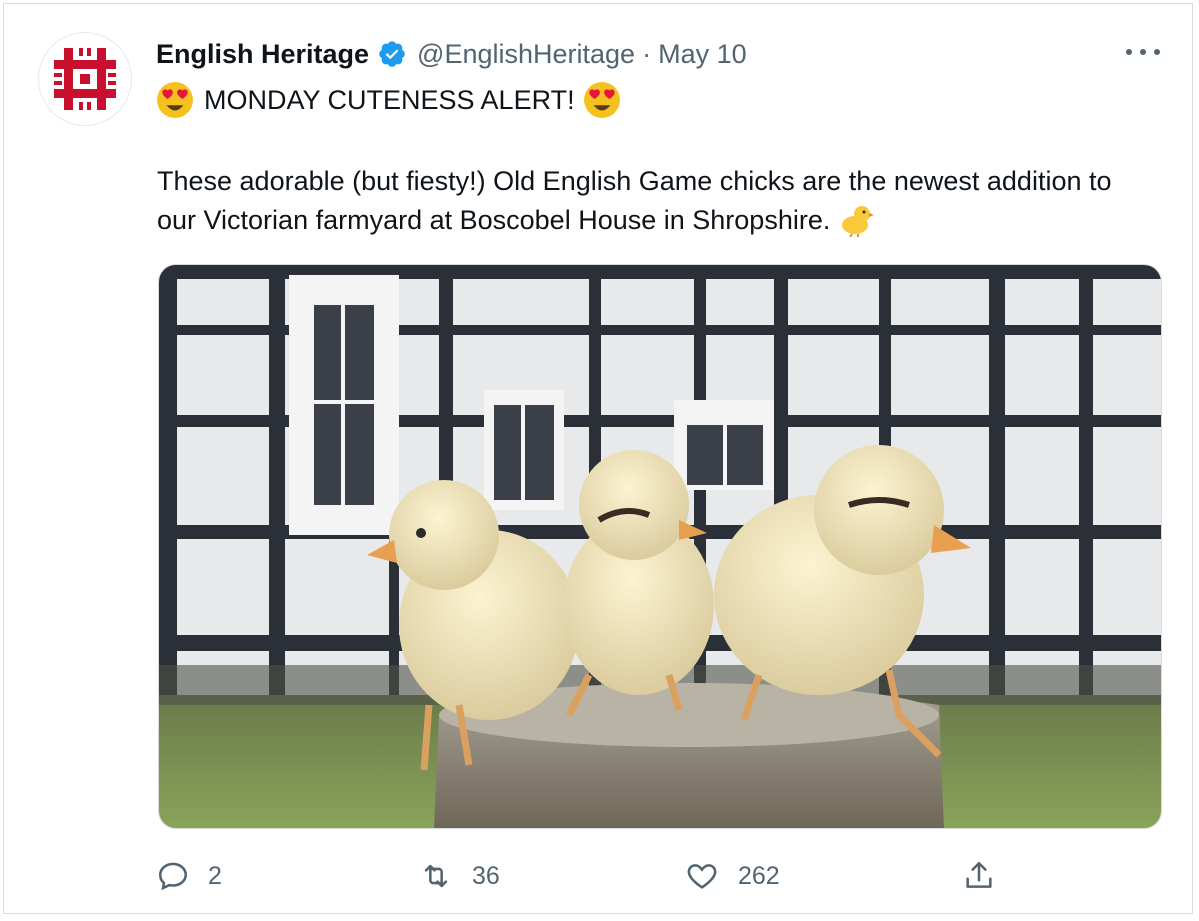 This screenshot has width=1199, height=921. What do you see at coordinates (459, 876) in the screenshot?
I see `retweet-button: 36` at bounding box center [459, 876].